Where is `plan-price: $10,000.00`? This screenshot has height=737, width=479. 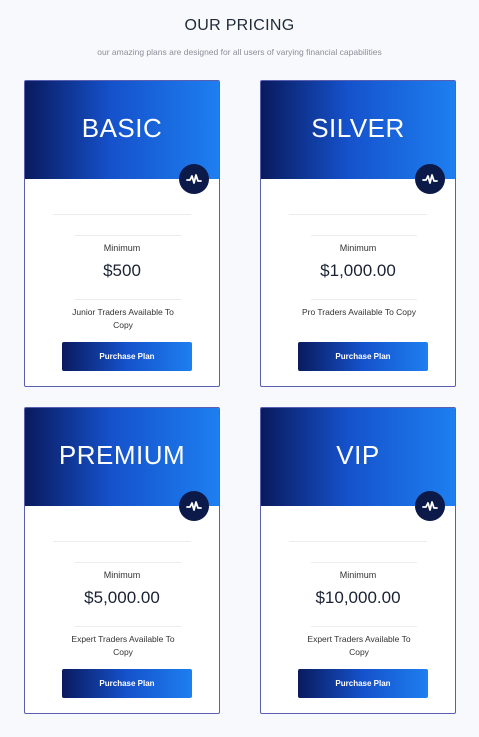 plan-price: $10,000.00 is located at coordinates (358, 597).